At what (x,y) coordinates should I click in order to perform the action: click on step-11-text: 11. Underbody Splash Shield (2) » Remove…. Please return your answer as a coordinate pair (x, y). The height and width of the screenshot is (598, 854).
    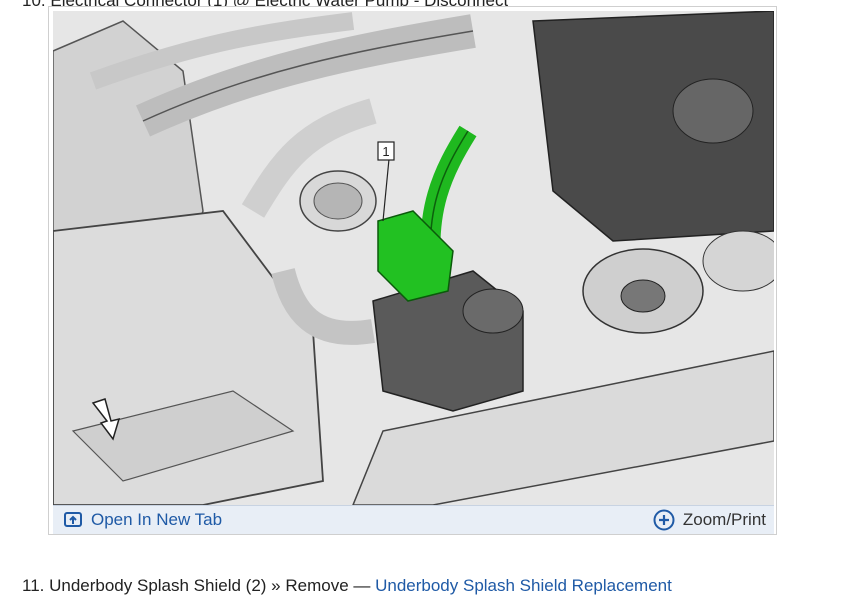
    Looking at the image, I should click on (347, 586).